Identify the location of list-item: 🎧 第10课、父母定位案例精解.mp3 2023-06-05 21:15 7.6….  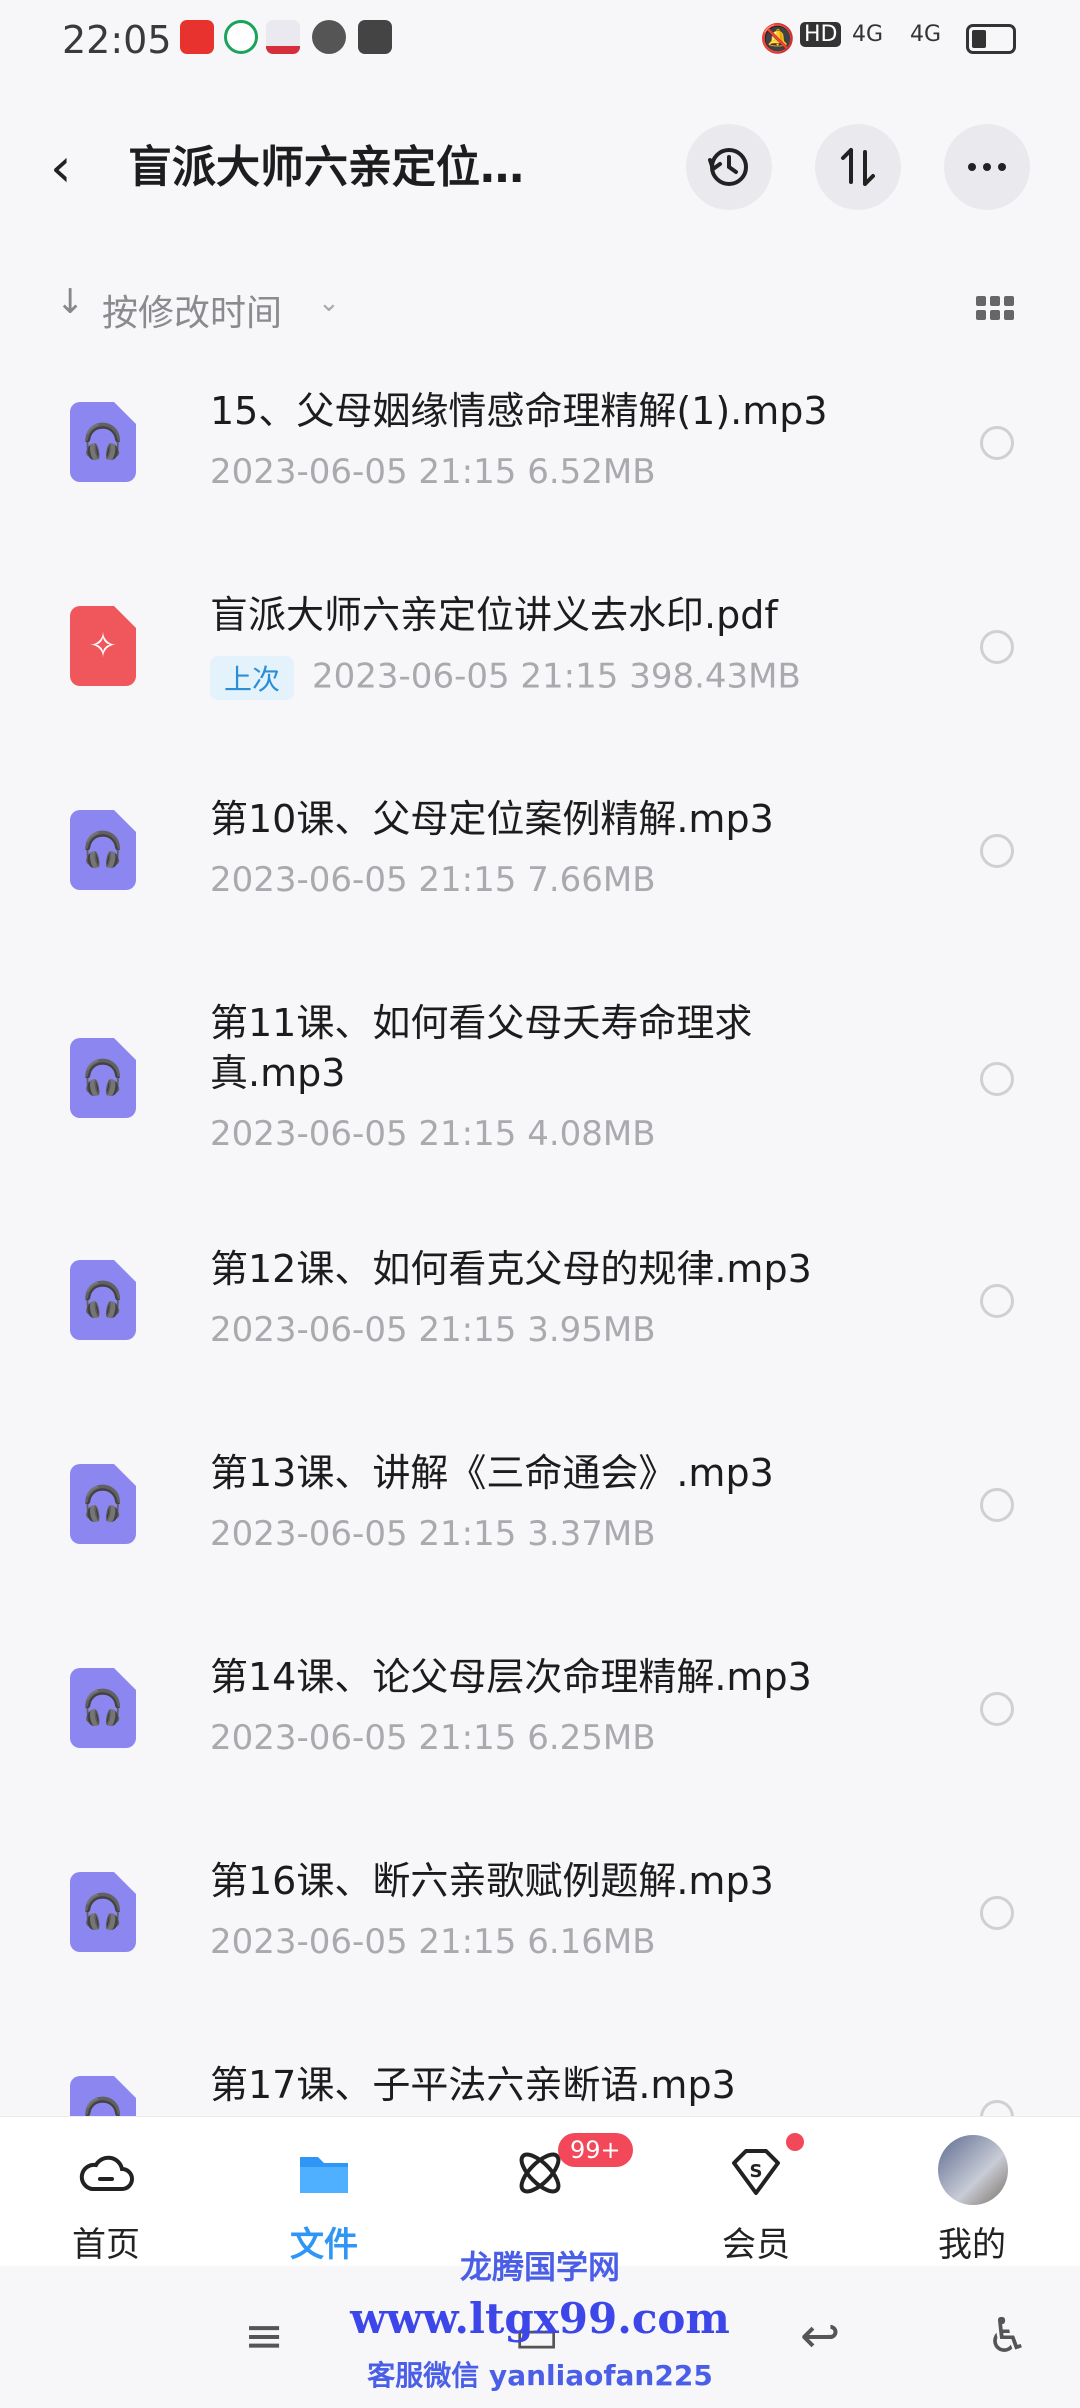
(540, 878).